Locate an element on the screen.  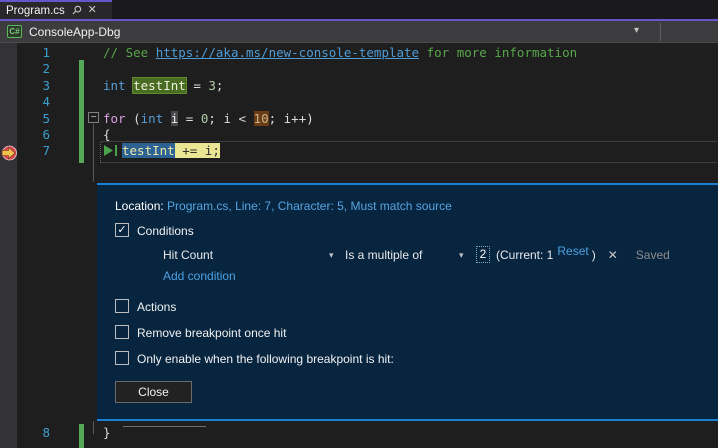
code-line-5: for (int i = 0; i < 10; i++) is located at coordinates (208, 118).